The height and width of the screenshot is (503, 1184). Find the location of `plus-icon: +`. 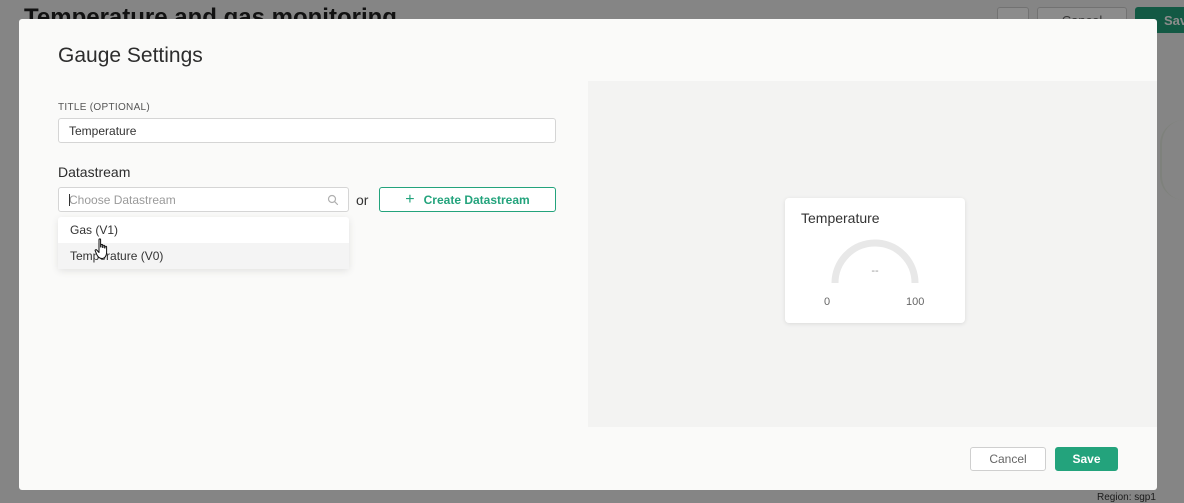

plus-icon: + is located at coordinates (410, 199).